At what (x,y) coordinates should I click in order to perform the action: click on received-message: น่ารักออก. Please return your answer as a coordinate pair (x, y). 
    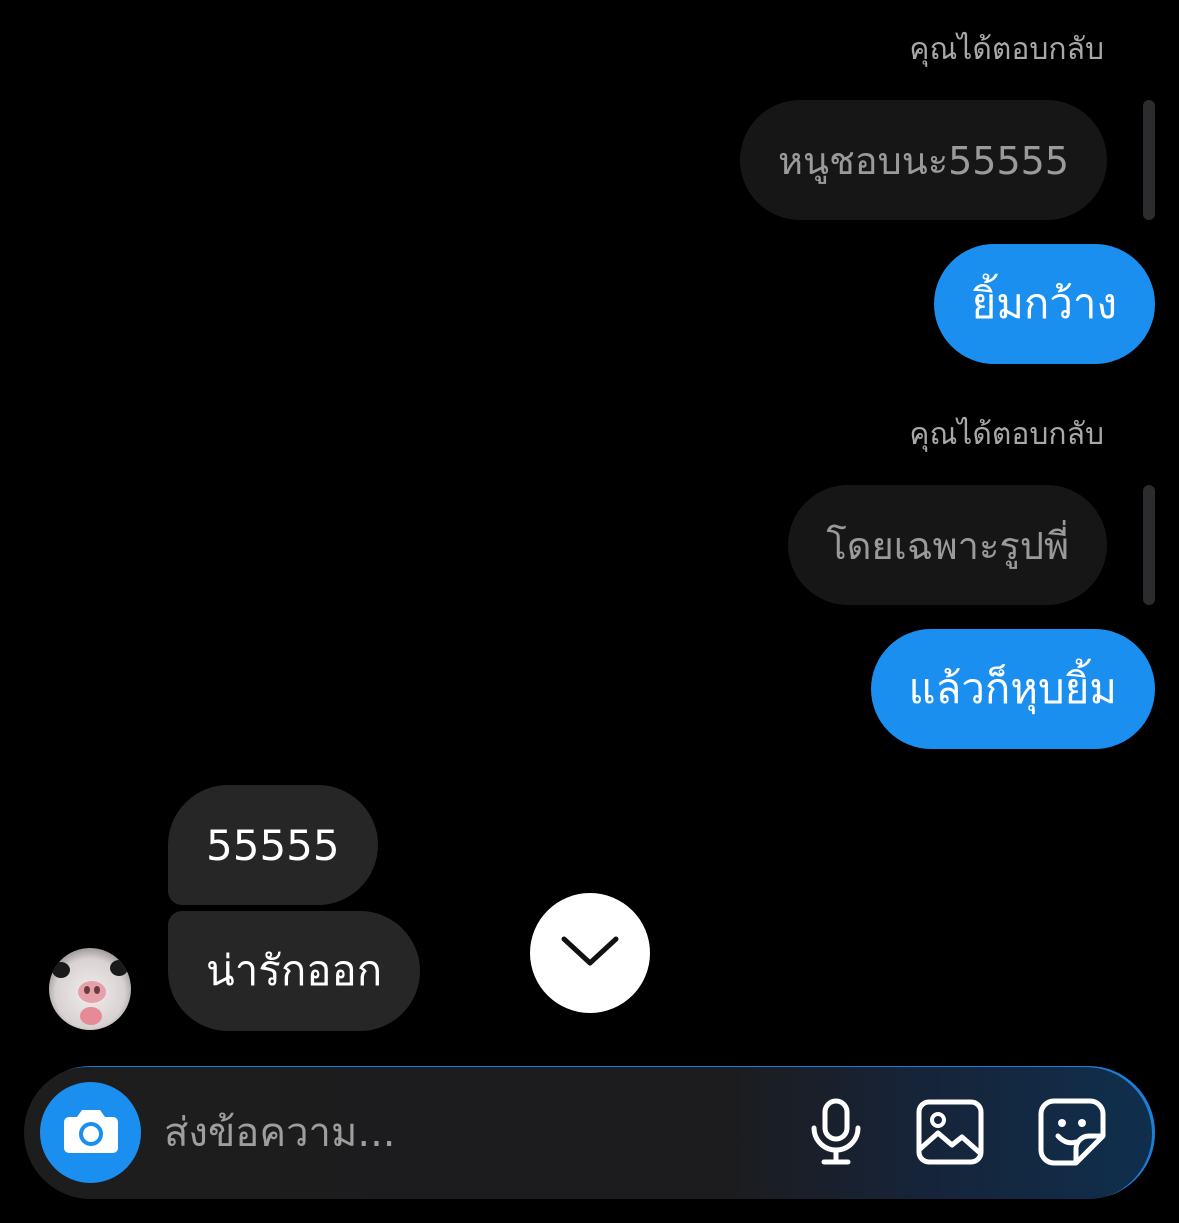
    Looking at the image, I should click on (294, 971).